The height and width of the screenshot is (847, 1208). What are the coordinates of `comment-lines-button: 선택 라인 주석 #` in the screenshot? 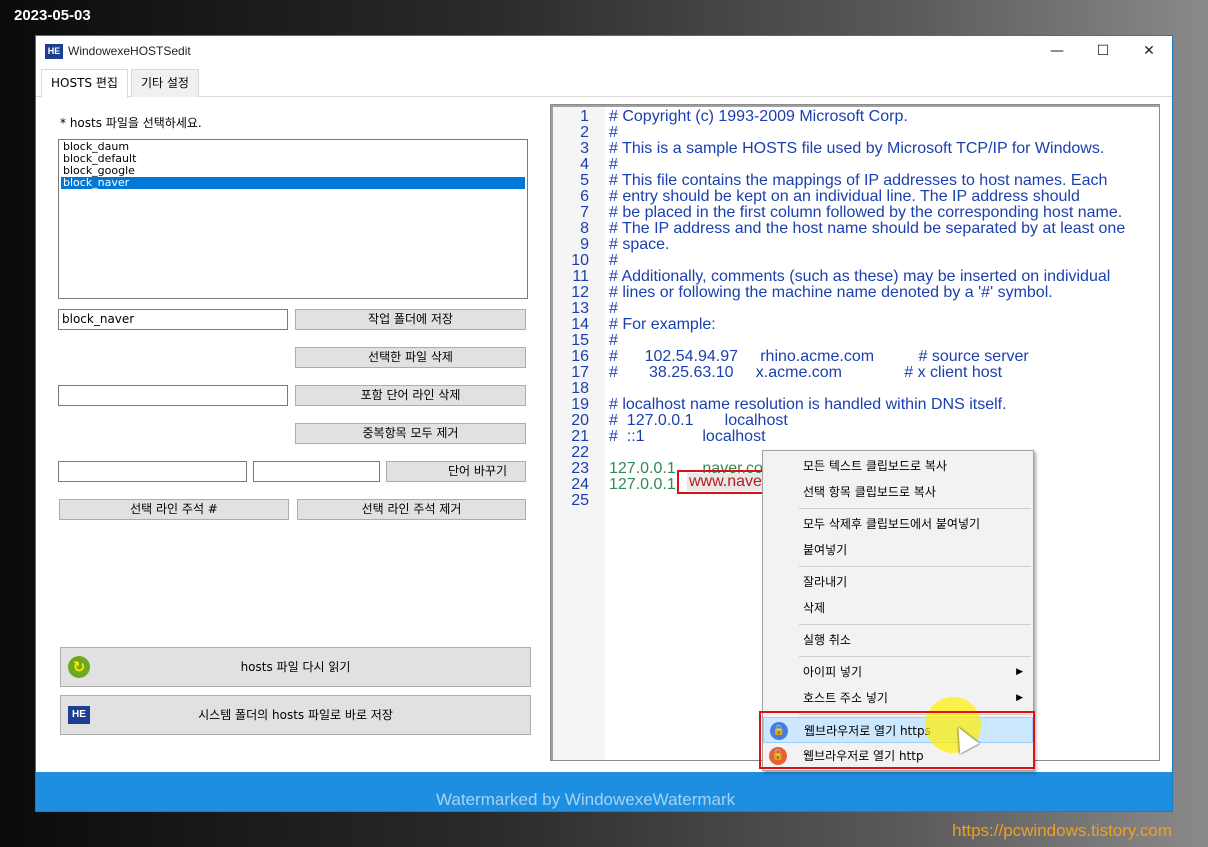 It's located at (174, 509).